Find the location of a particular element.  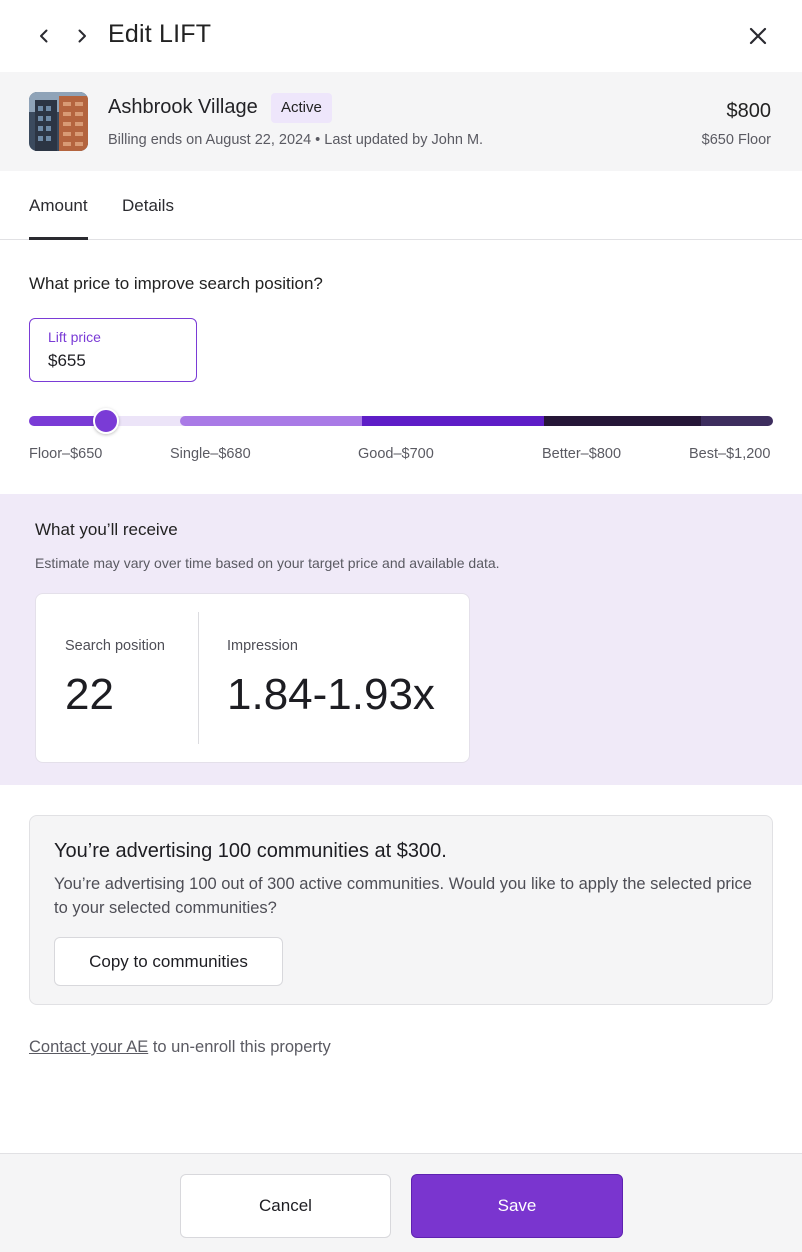

receive-title: What you’ll receive is located at coordinates (106, 529).